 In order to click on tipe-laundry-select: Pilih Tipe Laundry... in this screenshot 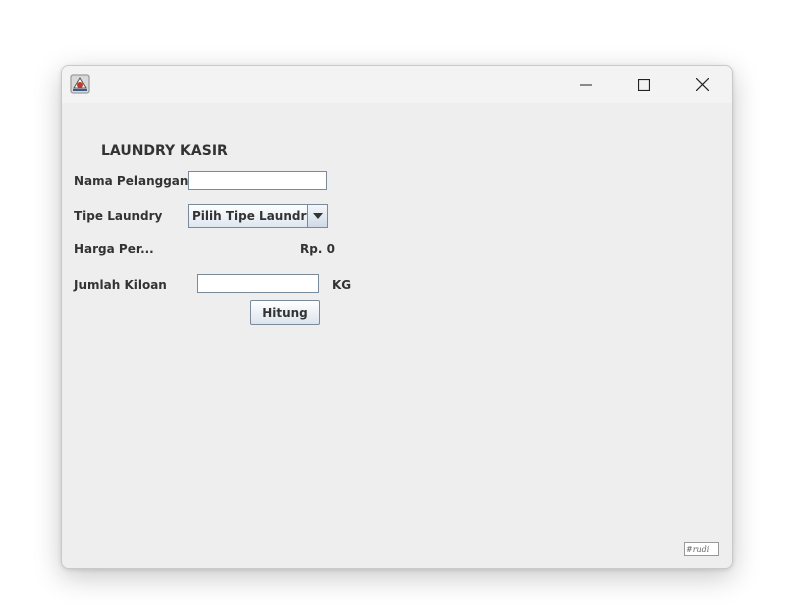, I will do `click(258, 216)`.